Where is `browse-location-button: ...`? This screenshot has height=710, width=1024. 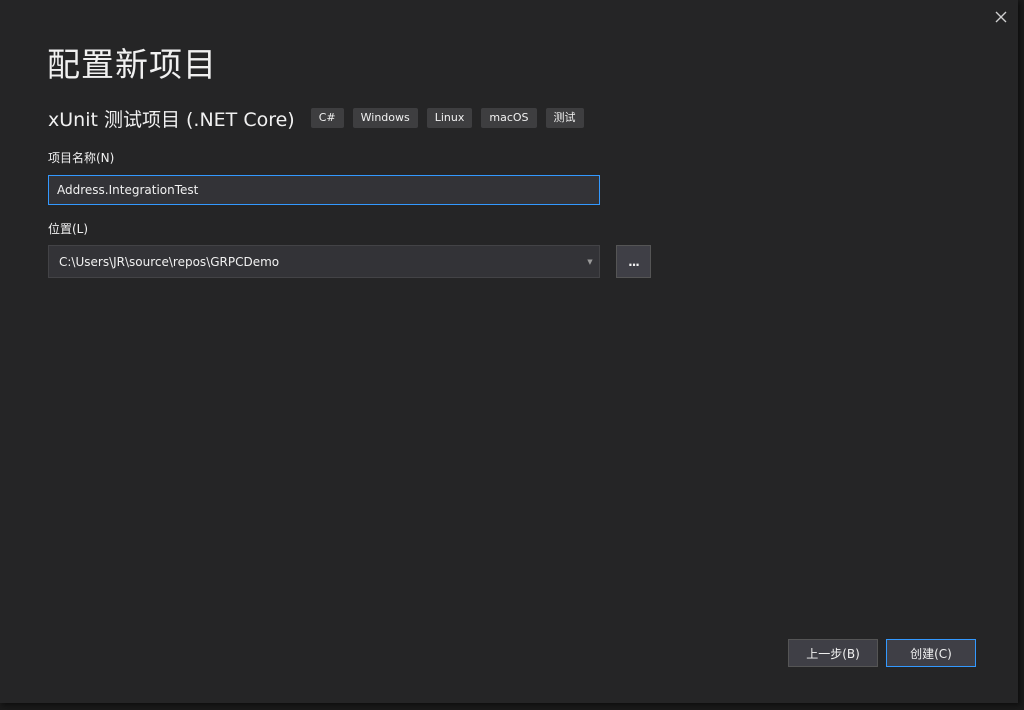
browse-location-button: ... is located at coordinates (633, 261).